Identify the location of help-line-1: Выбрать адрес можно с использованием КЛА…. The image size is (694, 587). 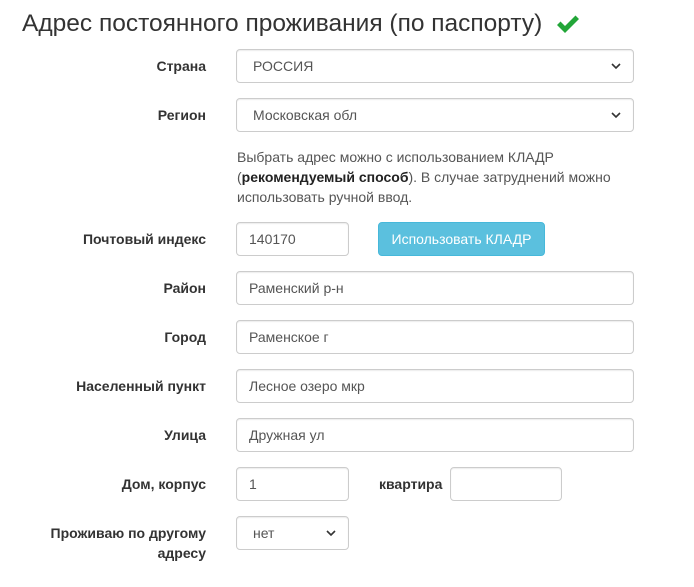
(395, 157).